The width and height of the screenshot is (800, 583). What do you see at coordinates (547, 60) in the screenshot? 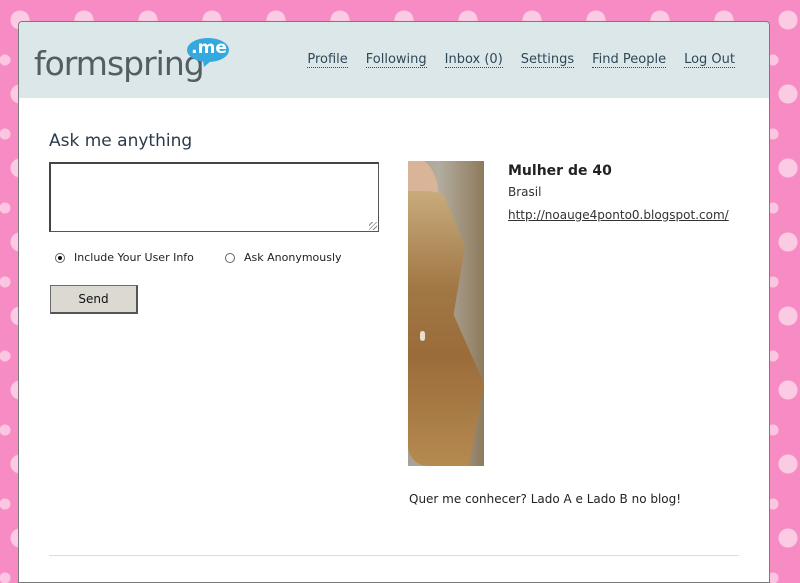
I see `nav-settings-link: Settings` at bounding box center [547, 60].